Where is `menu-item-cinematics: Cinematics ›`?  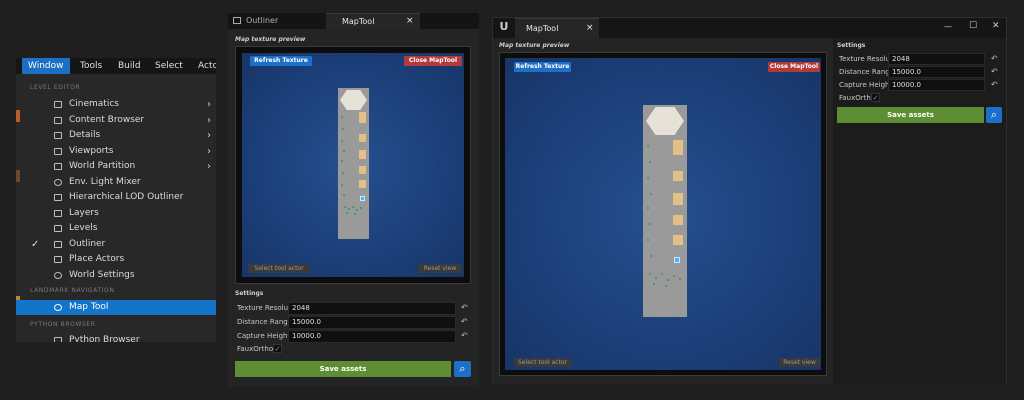
menu-item-cinematics: Cinematics › is located at coordinates (116, 104).